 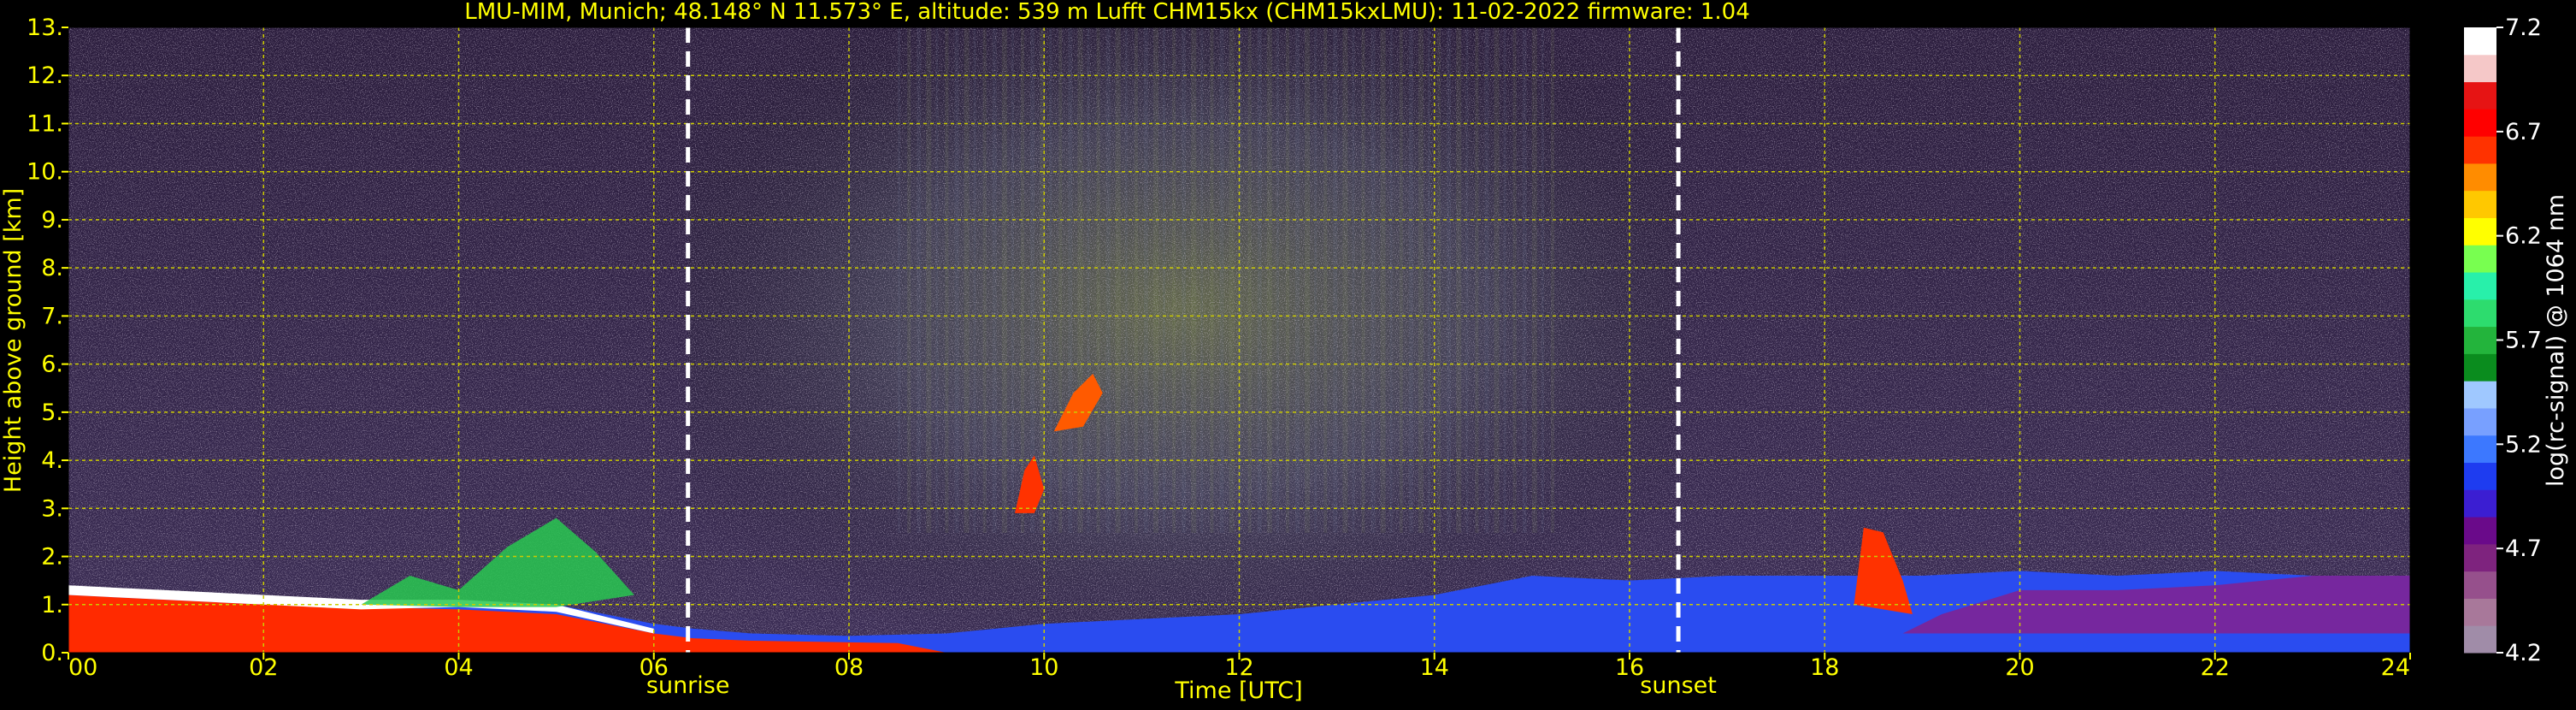 What do you see at coordinates (2019, 667) in the screenshot?
I see `x-tick-label: 20` at bounding box center [2019, 667].